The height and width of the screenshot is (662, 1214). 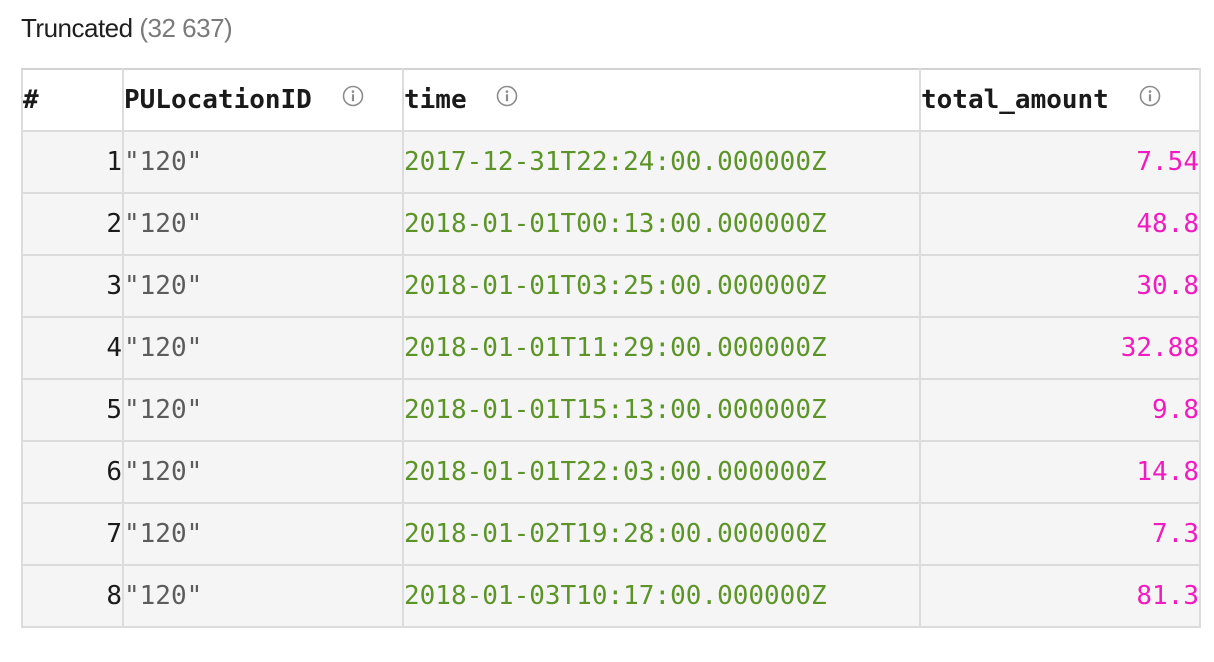 I want to click on column-header-label: #, so click(x=31, y=100).